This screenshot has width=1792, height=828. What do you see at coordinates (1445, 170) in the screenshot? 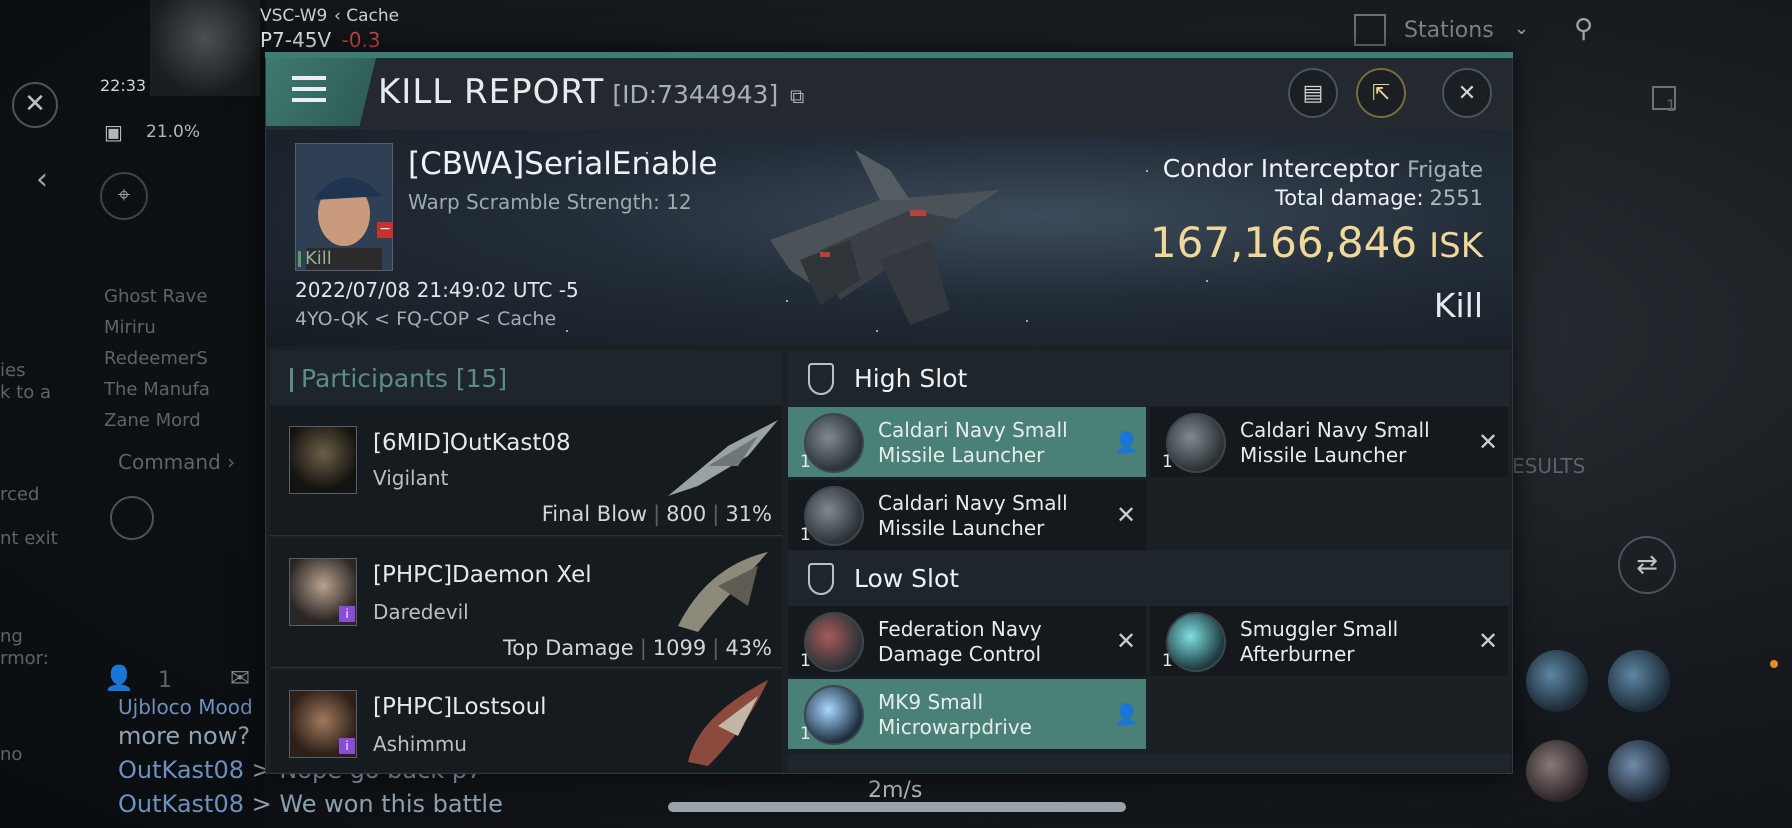
I see `ship-class: Frigate` at bounding box center [1445, 170].